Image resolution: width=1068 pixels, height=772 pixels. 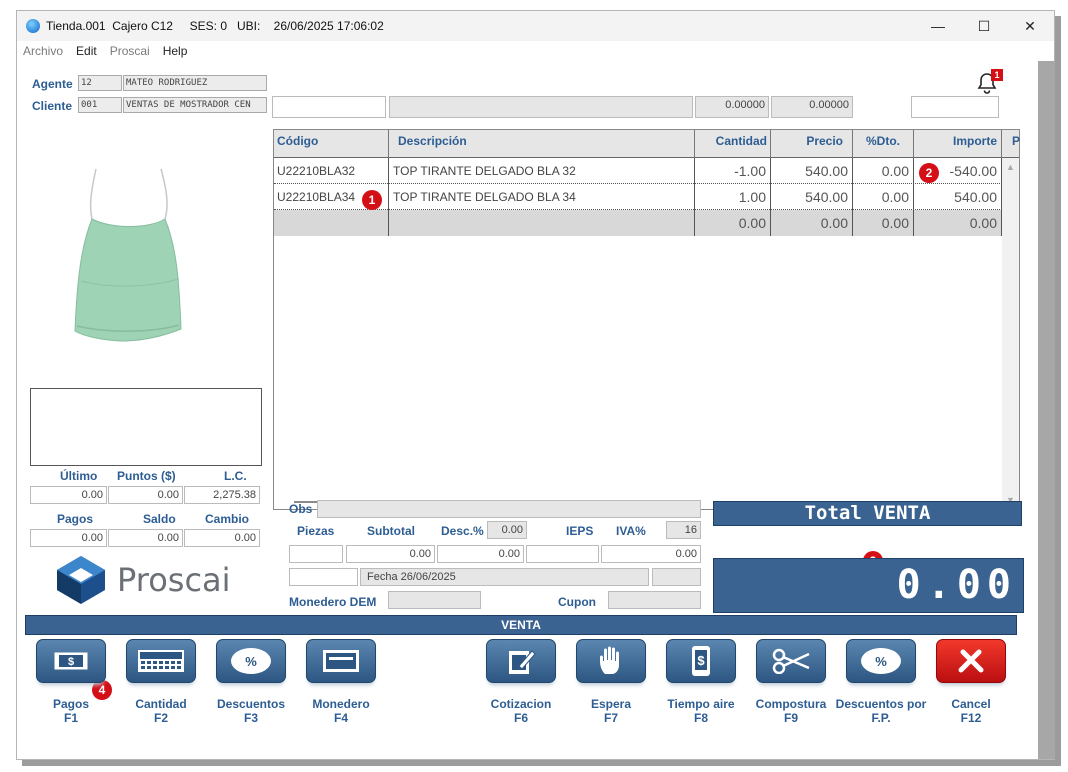 What do you see at coordinates (929, 173) in the screenshot?
I see `callout-badge-2: 2` at bounding box center [929, 173].